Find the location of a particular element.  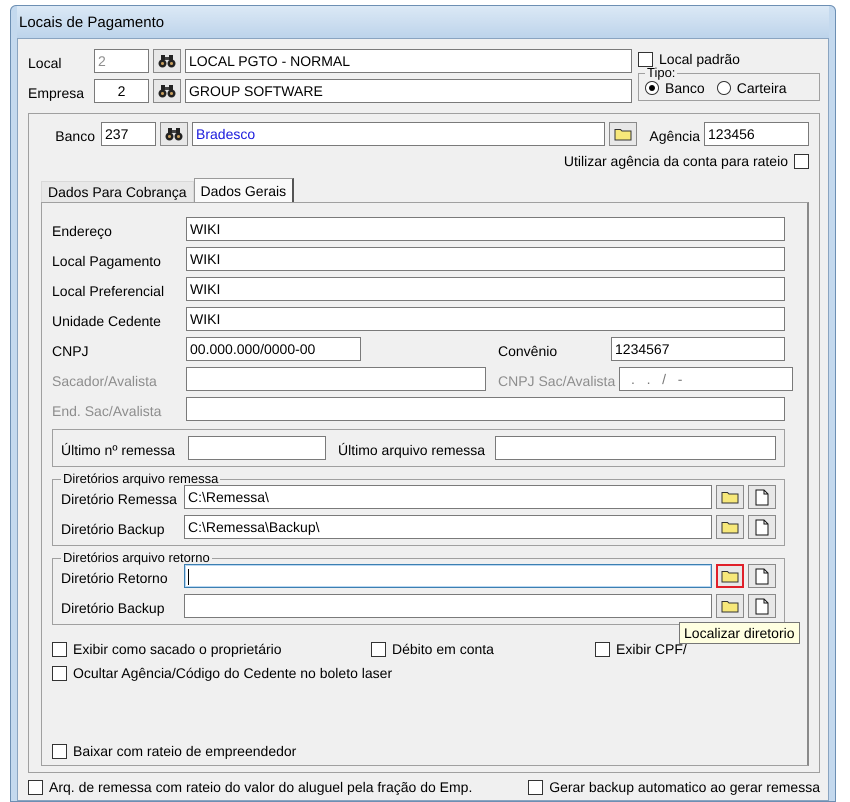

code-field: 2 is located at coordinates (121, 91).